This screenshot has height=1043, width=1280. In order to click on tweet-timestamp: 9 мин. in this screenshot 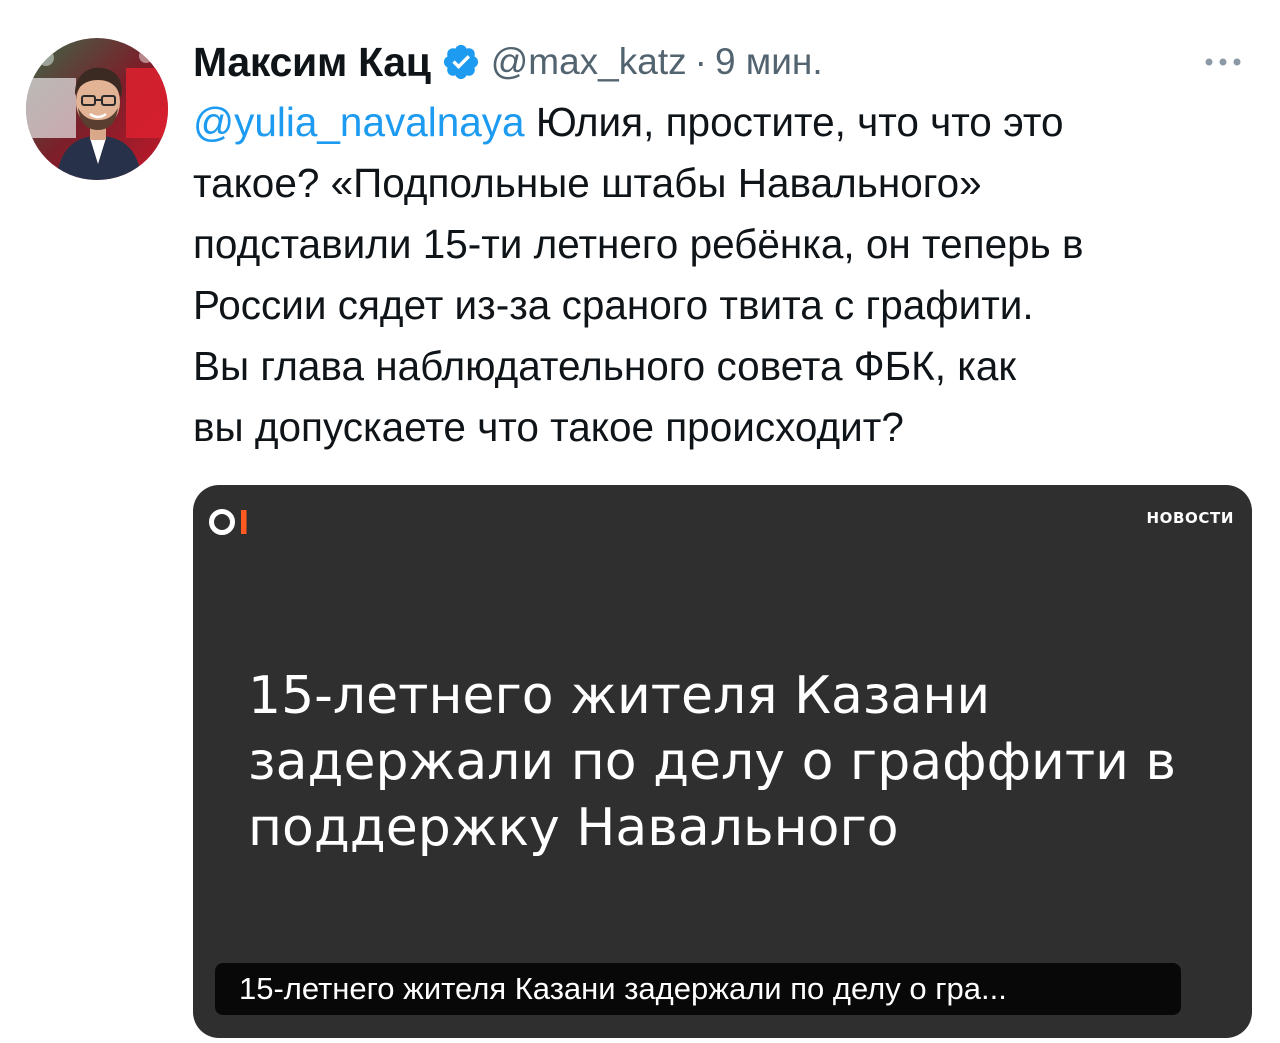, I will do `click(769, 62)`.